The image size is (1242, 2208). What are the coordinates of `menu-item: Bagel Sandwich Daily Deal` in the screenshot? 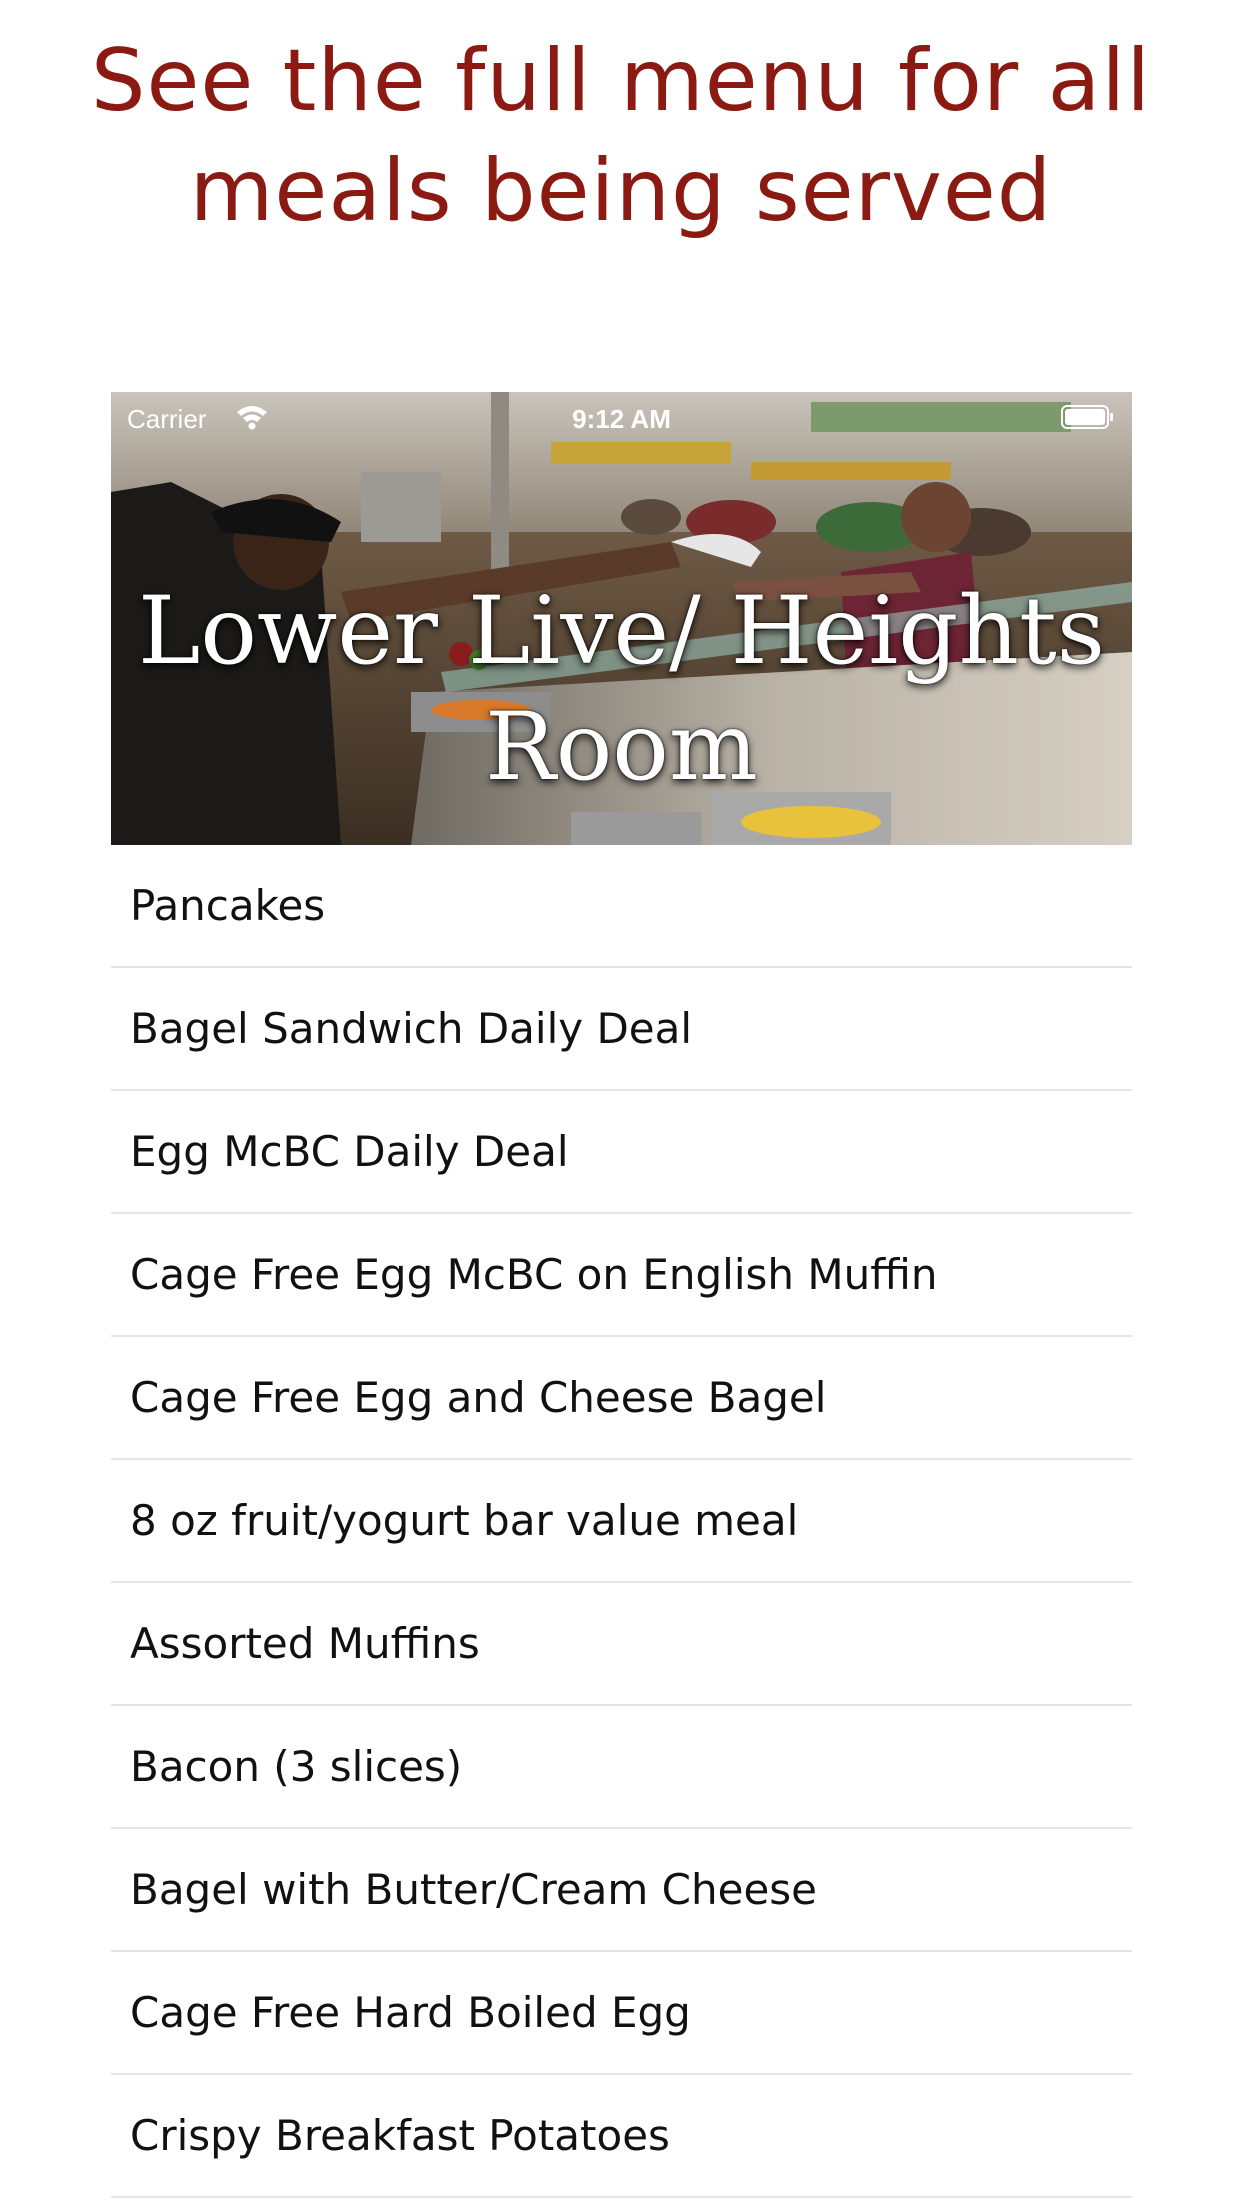 It's located at (621, 1029).